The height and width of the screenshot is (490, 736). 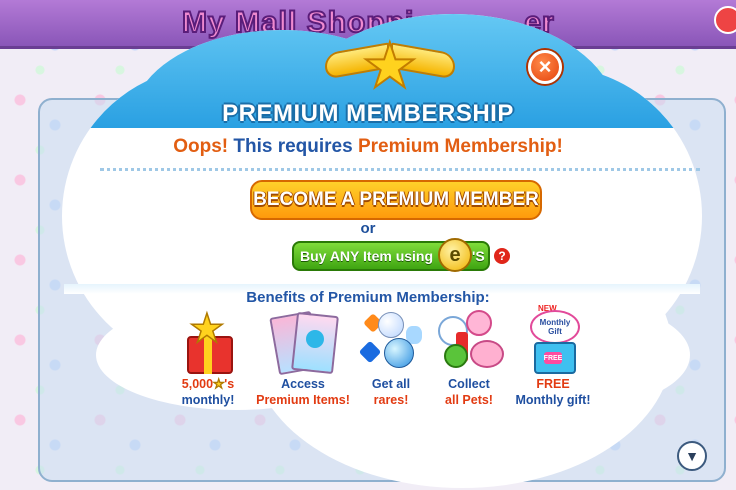 I want to click on oops-text: Oops!, so click(x=201, y=146).